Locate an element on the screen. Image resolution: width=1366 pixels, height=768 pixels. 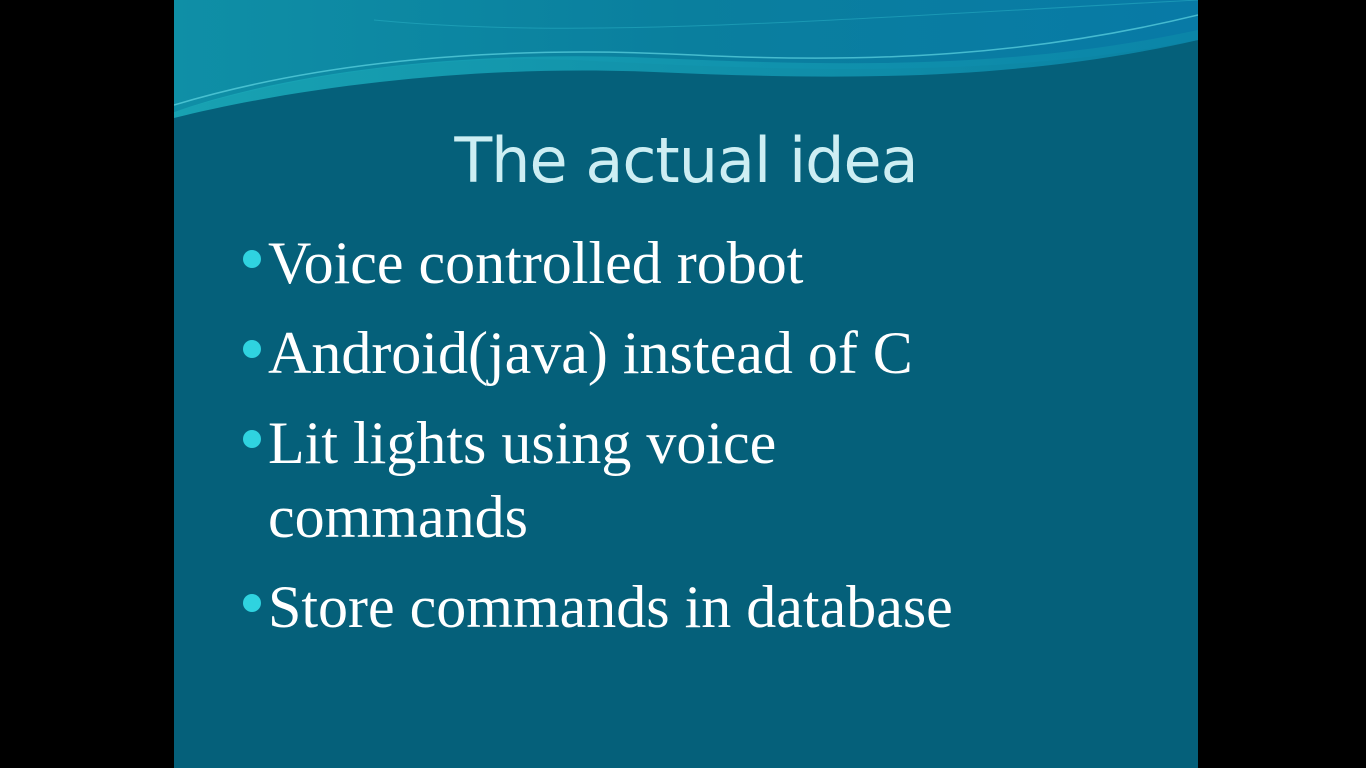
bullet-text: Store commands in database is located at coordinates (610, 607).